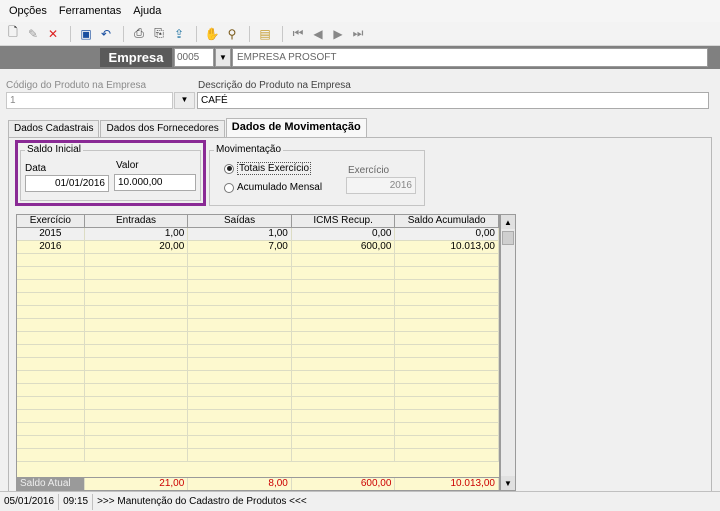  What do you see at coordinates (338, 34) in the screenshot?
I see `next-record-icon: ▶` at bounding box center [338, 34].